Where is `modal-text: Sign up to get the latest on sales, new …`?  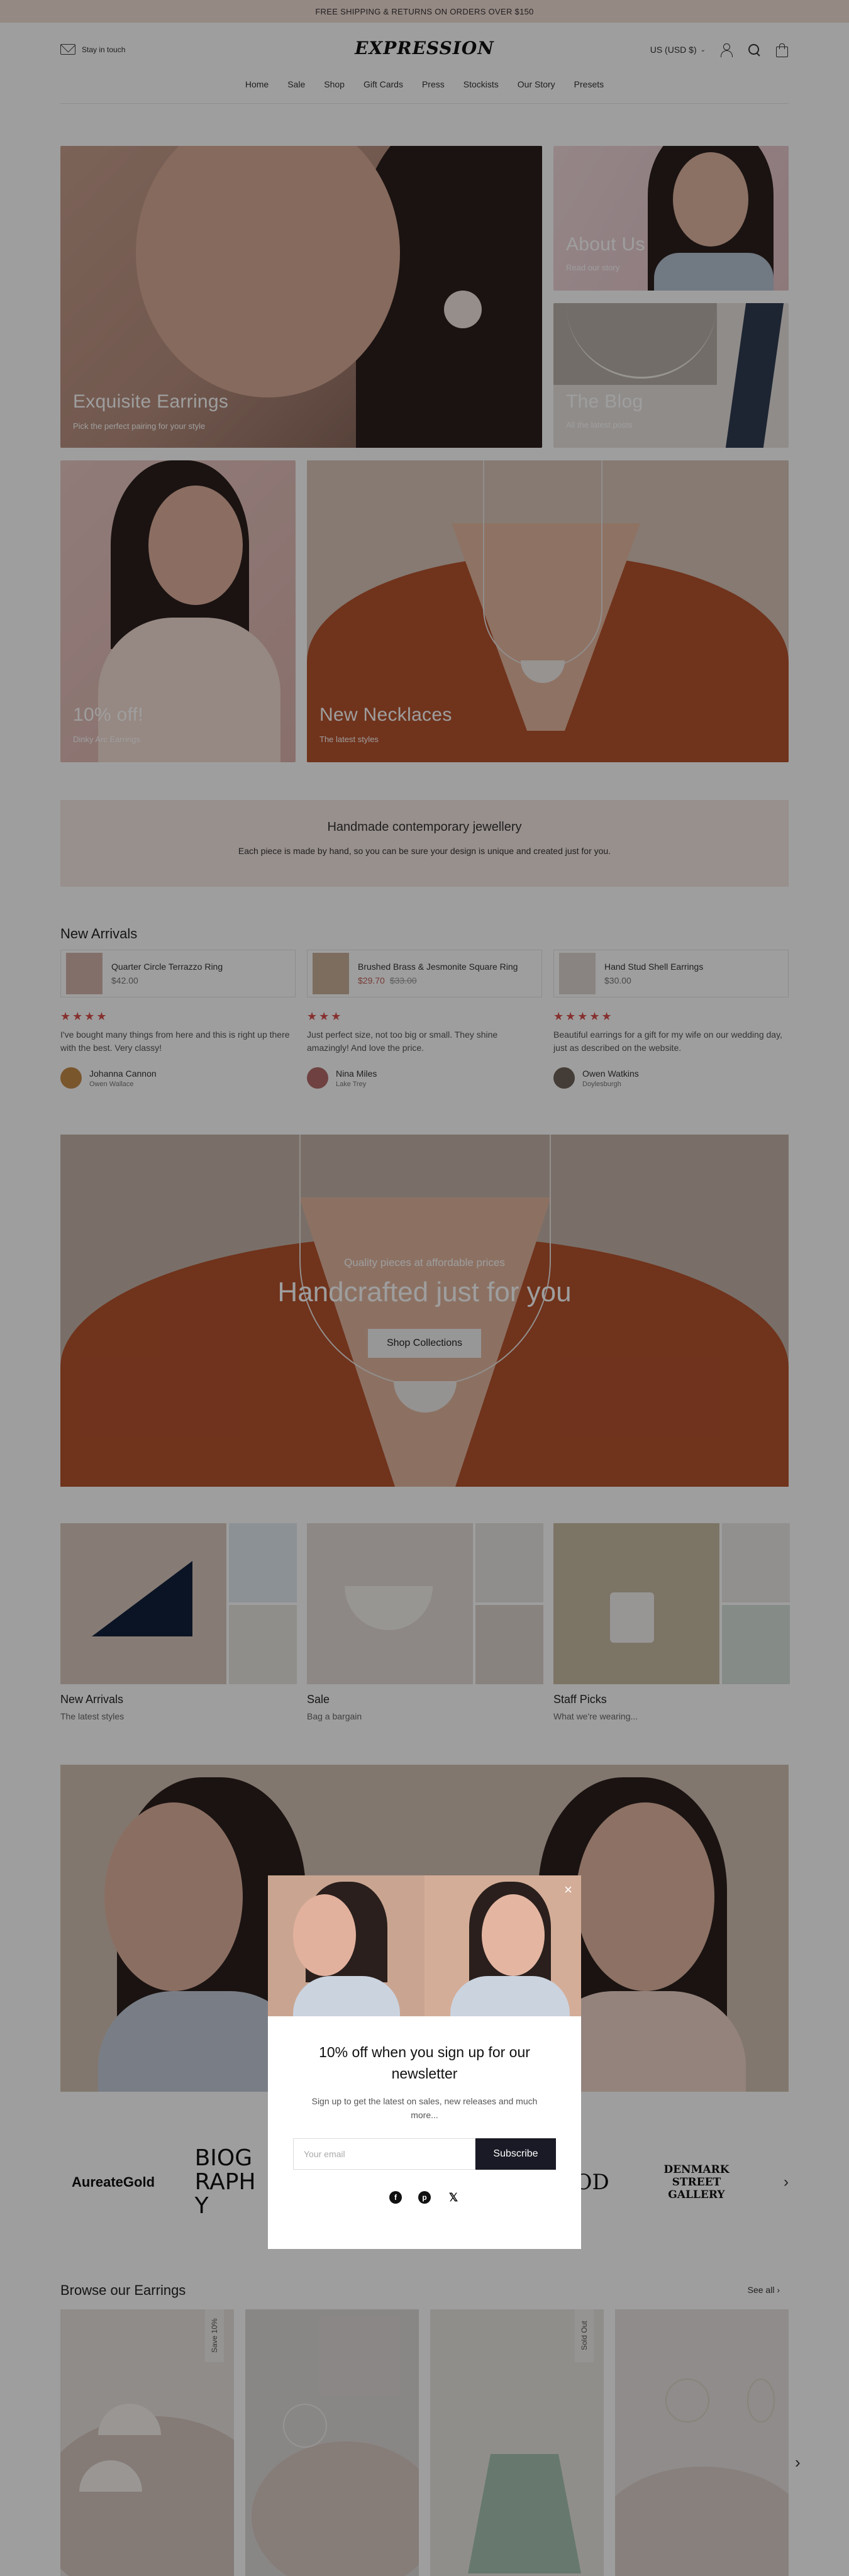
modal-text: Sign up to get the latest on sales, new … is located at coordinates (425, 2108).